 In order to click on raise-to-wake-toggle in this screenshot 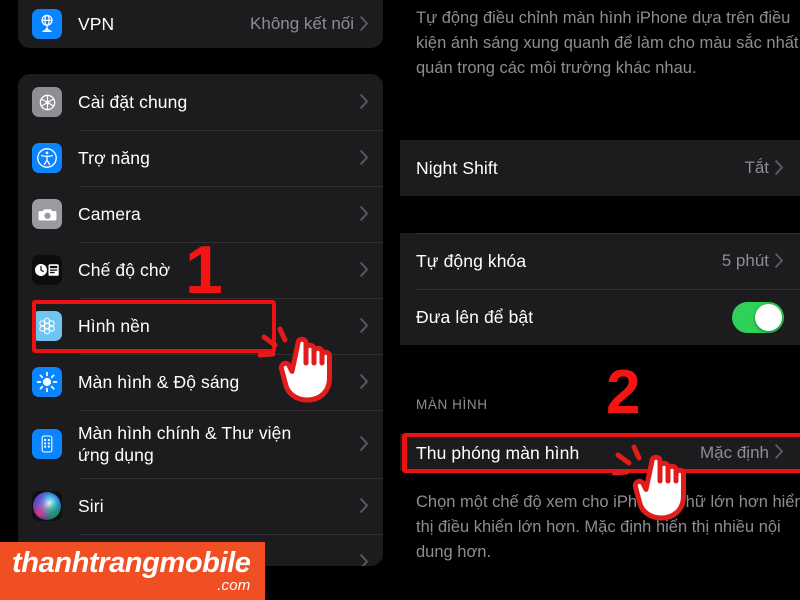, I will do `click(758, 317)`.